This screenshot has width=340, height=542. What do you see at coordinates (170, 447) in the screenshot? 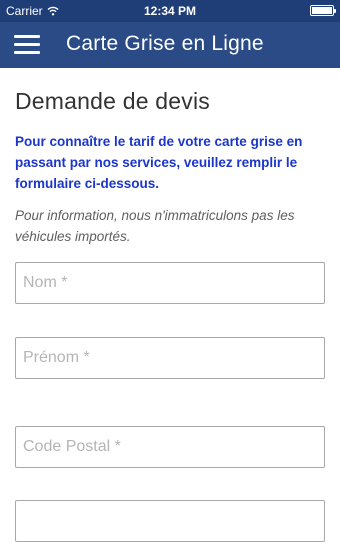
I see `code-postal-input` at bounding box center [170, 447].